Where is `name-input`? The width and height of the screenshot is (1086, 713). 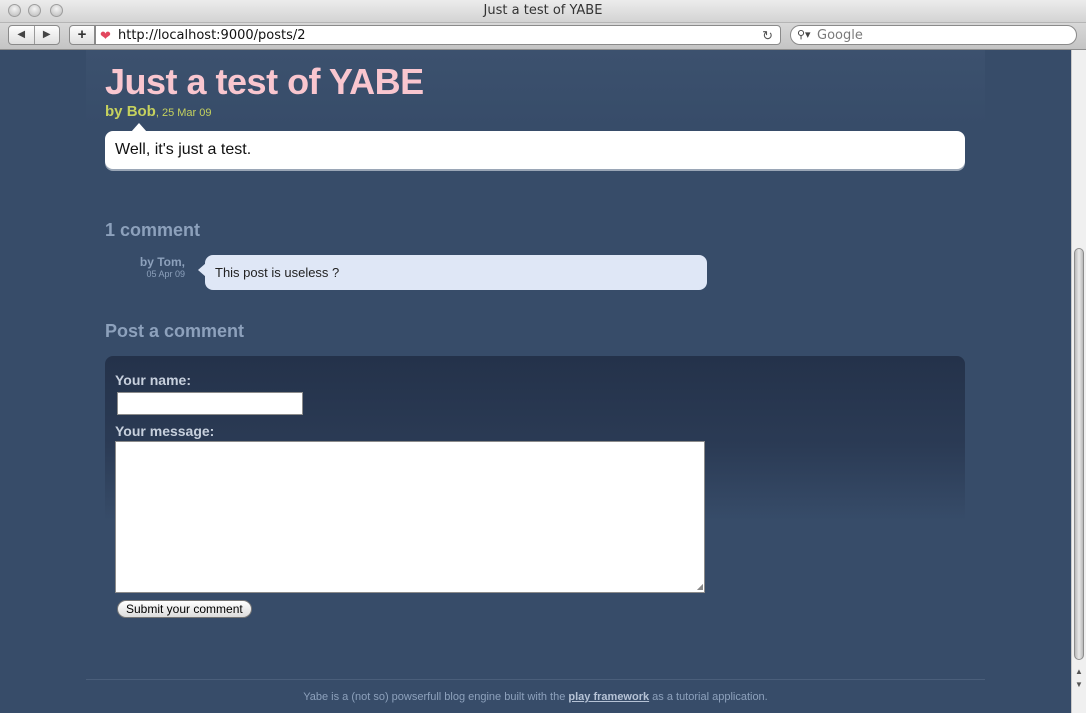
name-input is located at coordinates (210, 403).